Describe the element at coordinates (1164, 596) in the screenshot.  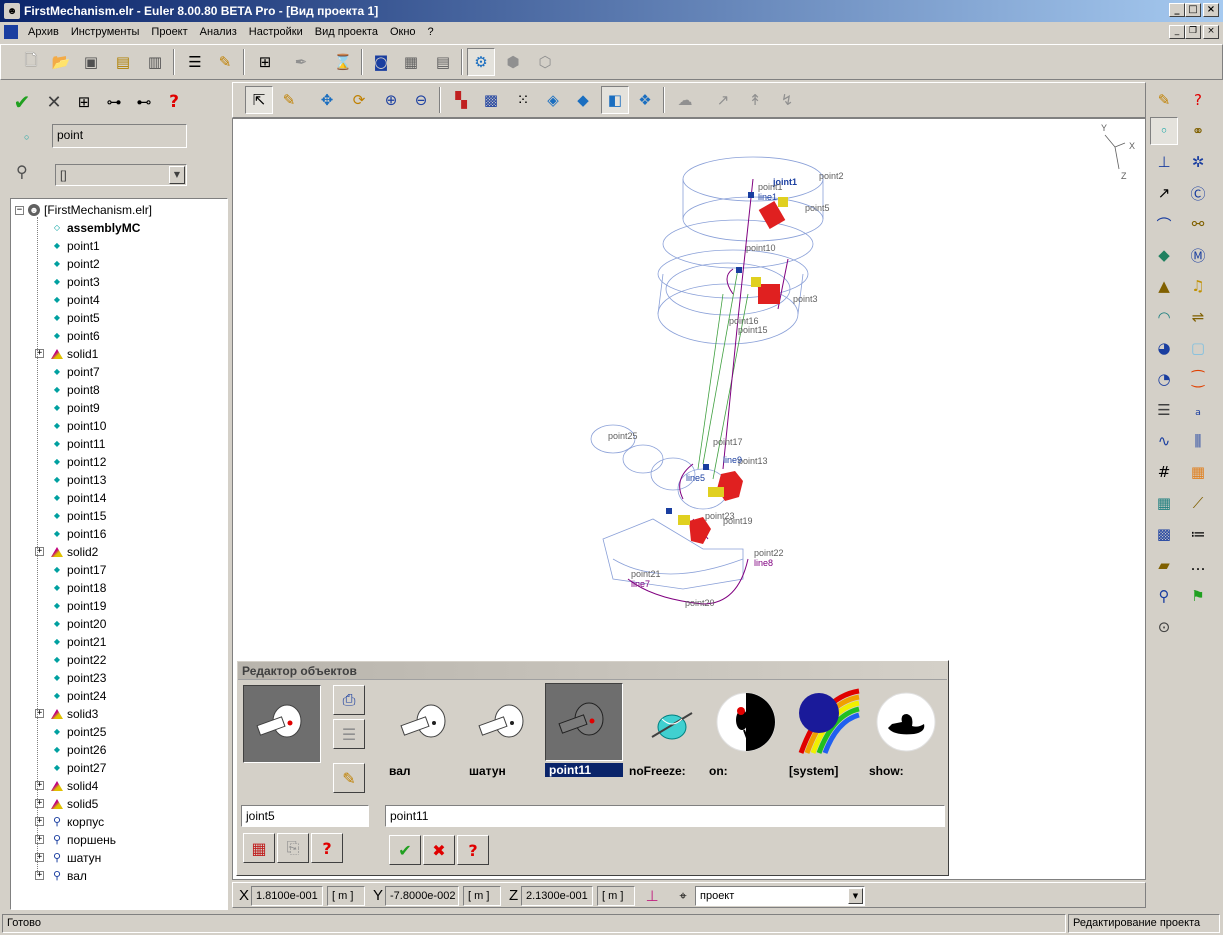
I see `link-tool-icon: ⚲` at that location.